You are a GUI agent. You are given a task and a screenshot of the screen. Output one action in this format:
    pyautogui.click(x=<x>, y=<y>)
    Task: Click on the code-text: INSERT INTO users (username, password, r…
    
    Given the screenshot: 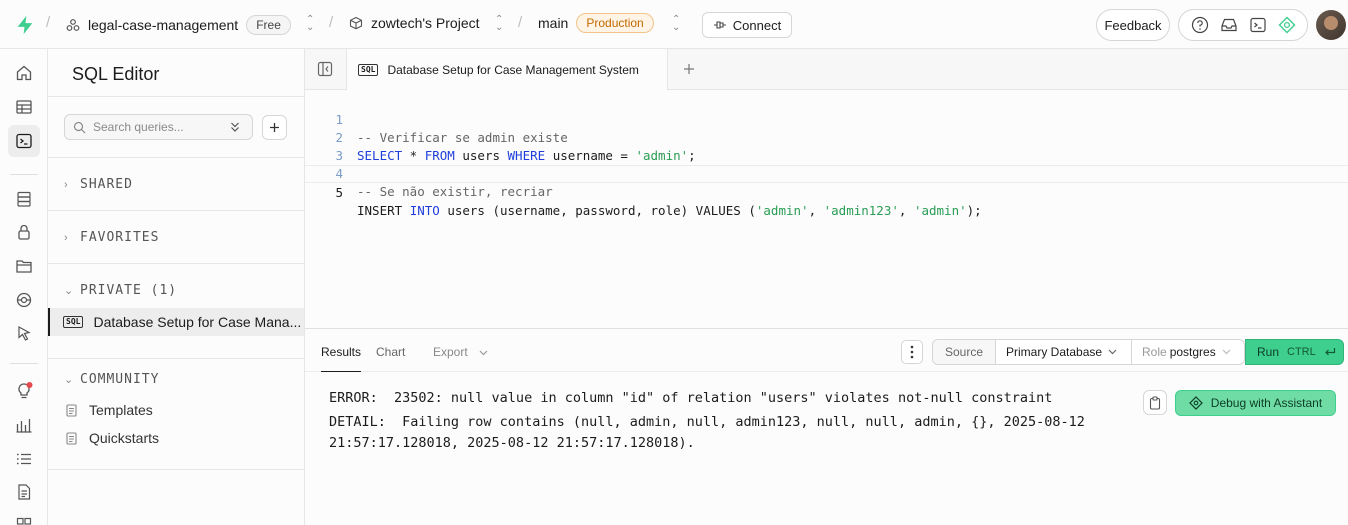 What is the action you would take?
    pyautogui.click(x=669, y=210)
    